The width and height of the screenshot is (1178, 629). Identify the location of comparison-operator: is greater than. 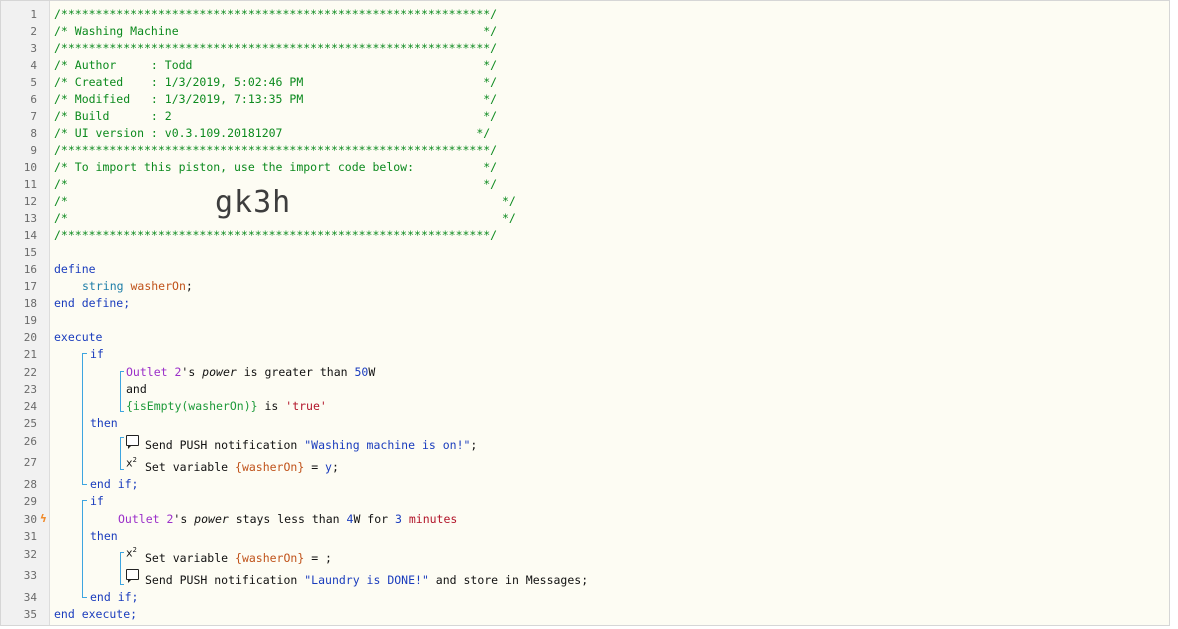
(295, 372).